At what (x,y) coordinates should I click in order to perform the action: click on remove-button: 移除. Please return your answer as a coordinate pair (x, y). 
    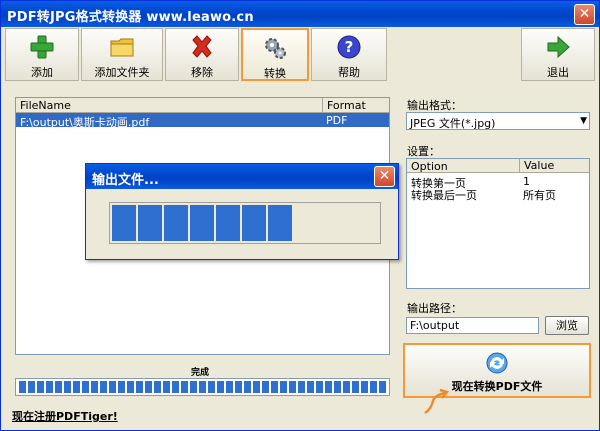
    Looking at the image, I should click on (202, 54).